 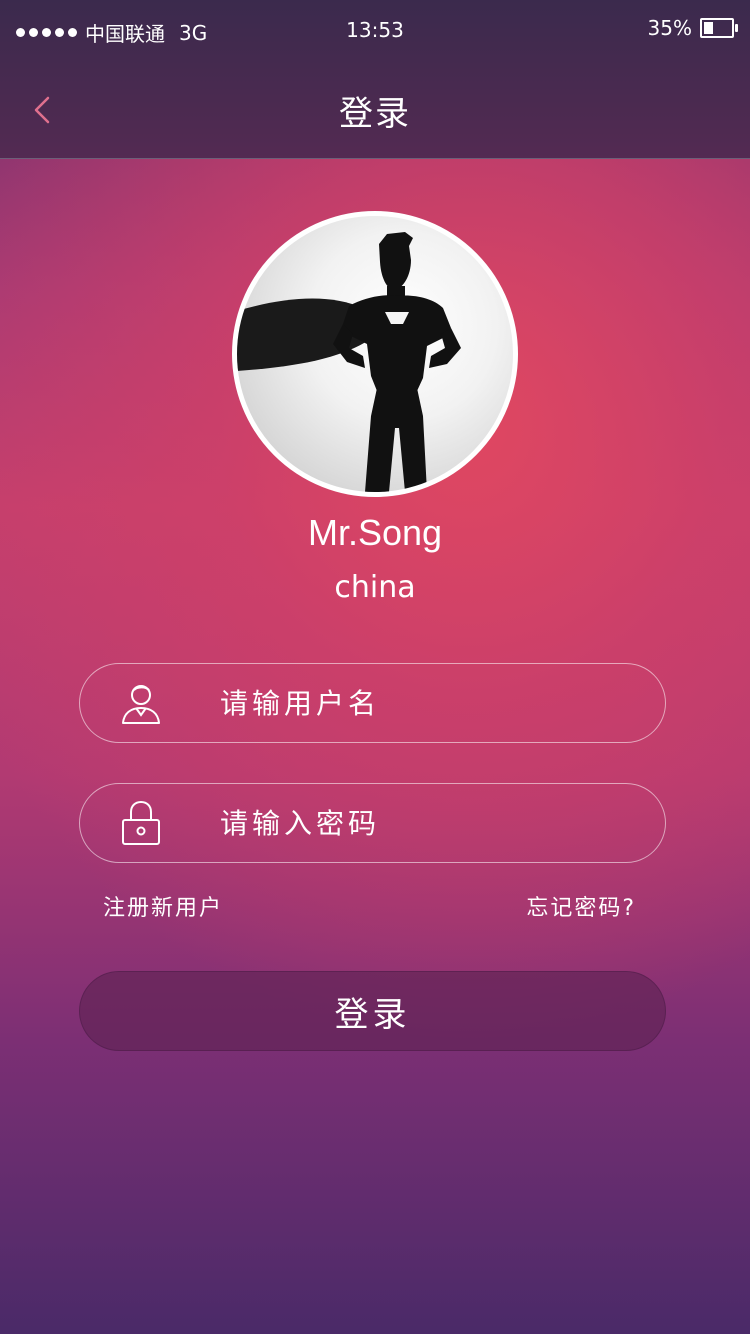 I want to click on status-right: 35%, so click(x=692, y=28).